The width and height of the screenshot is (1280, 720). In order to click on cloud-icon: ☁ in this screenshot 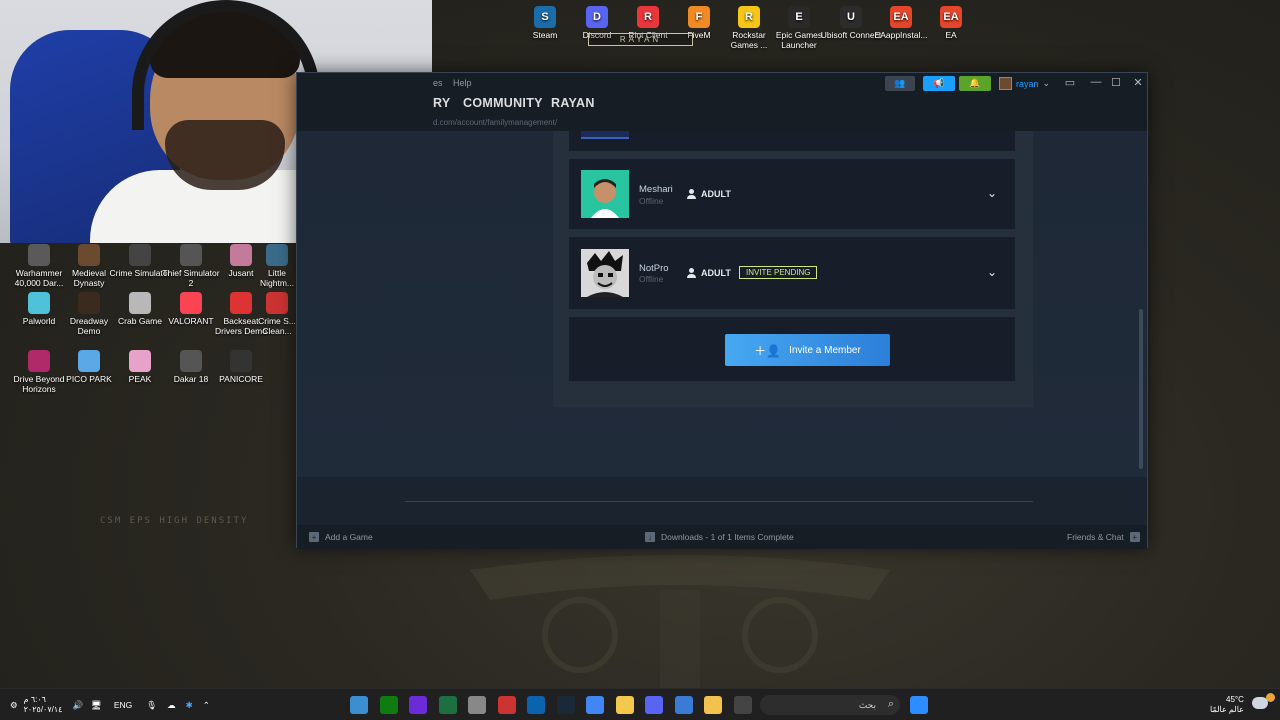, I will do `click(171, 705)`.